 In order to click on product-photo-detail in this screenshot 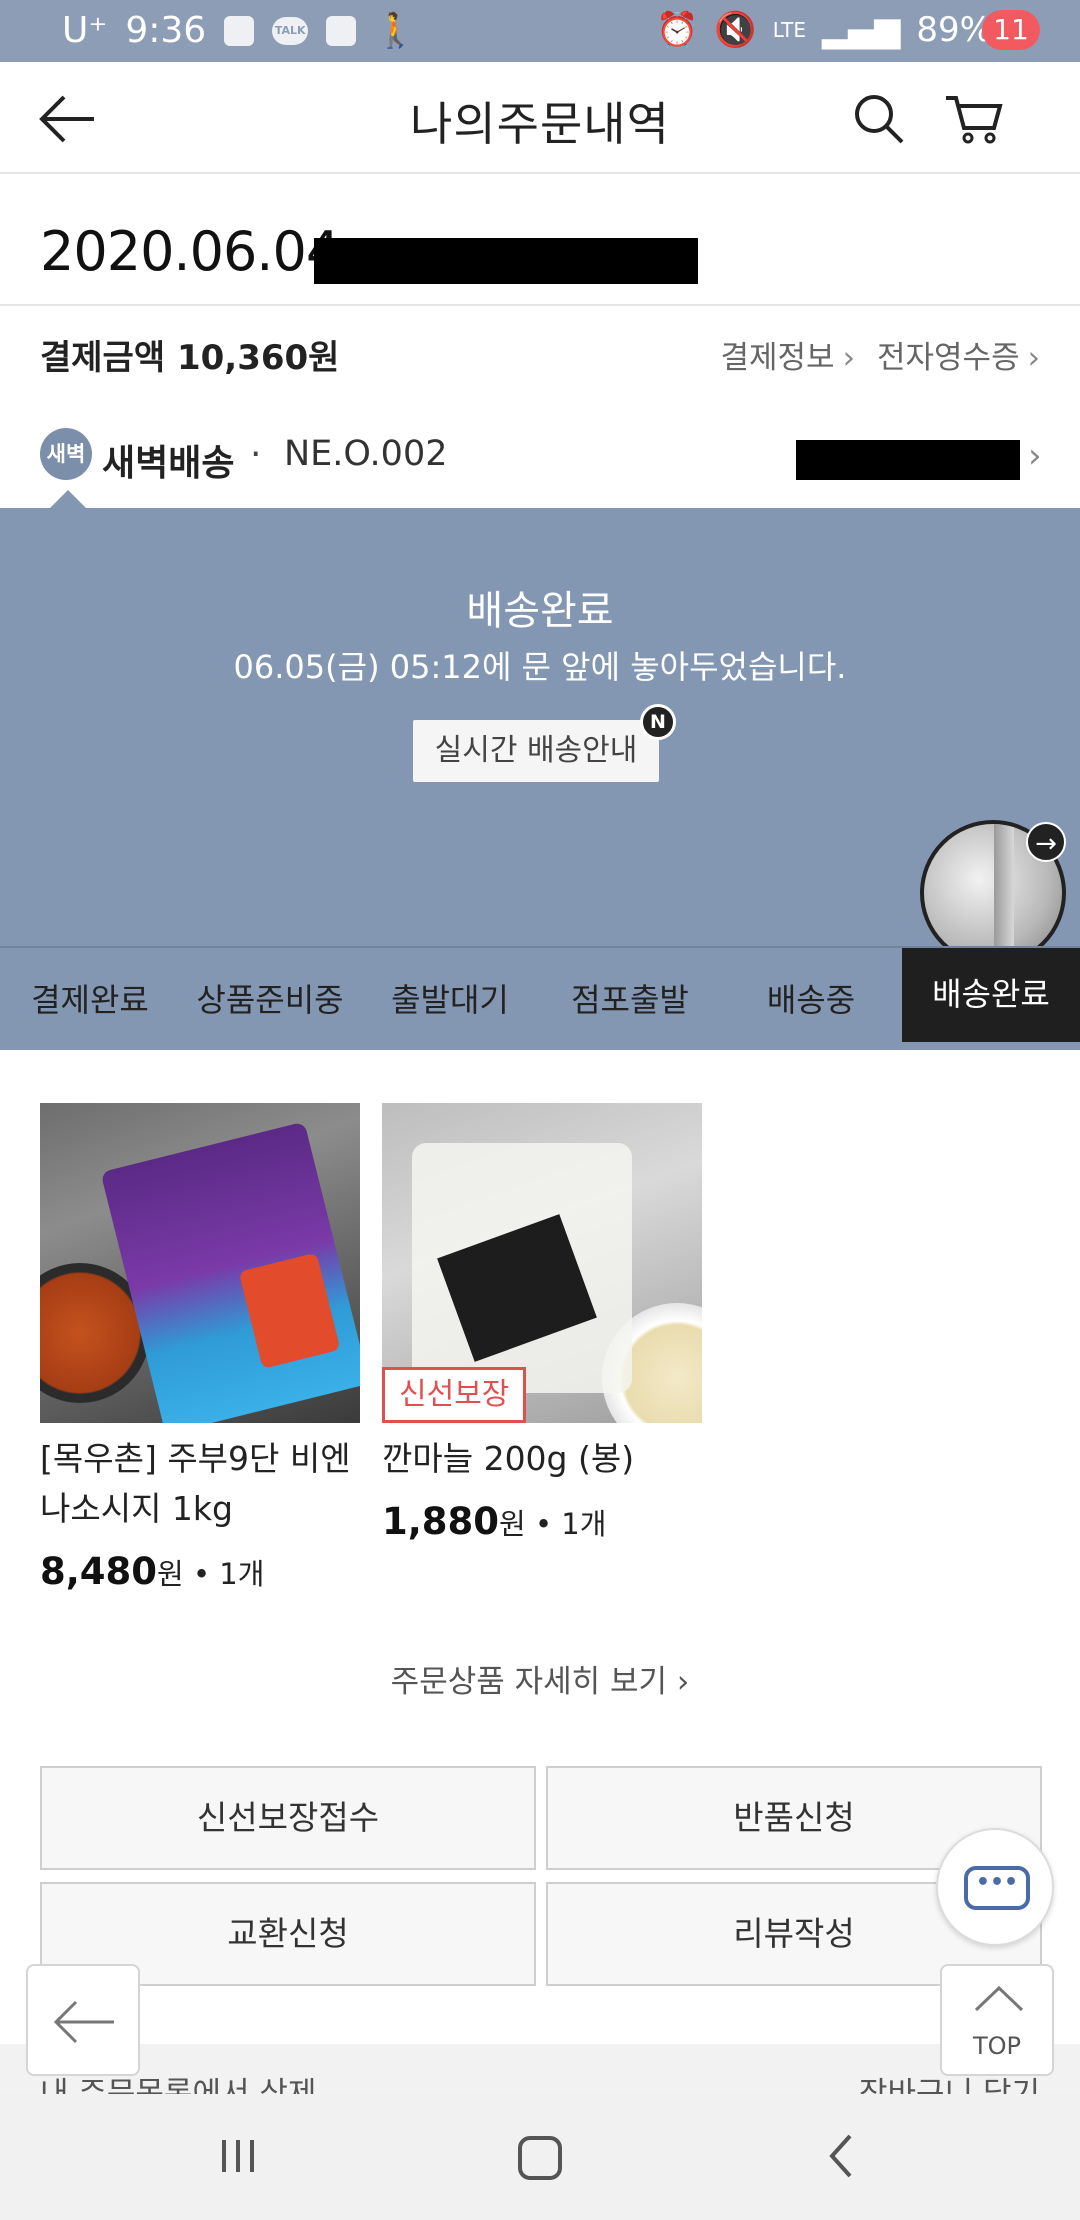, I will do `click(230, 1272)`.